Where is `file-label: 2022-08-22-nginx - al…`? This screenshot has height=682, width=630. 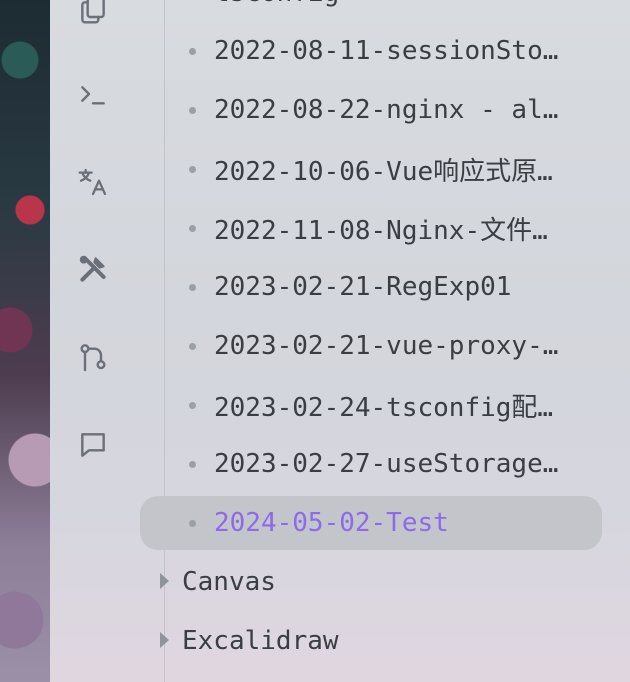 file-label: 2022-08-22-nginx - al… is located at coordinates (386, 110).